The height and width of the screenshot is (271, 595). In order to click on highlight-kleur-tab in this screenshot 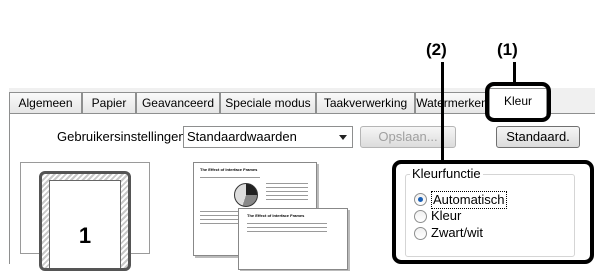, I will do `click(518, 102)`.